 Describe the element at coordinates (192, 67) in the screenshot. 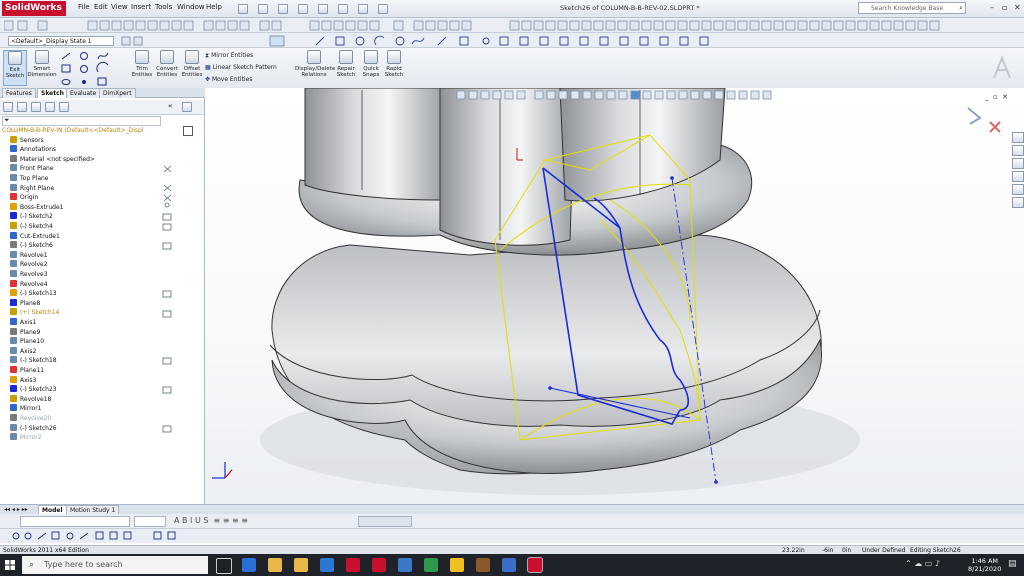

I see `offset-entities-button: Offset Entities` at that location.